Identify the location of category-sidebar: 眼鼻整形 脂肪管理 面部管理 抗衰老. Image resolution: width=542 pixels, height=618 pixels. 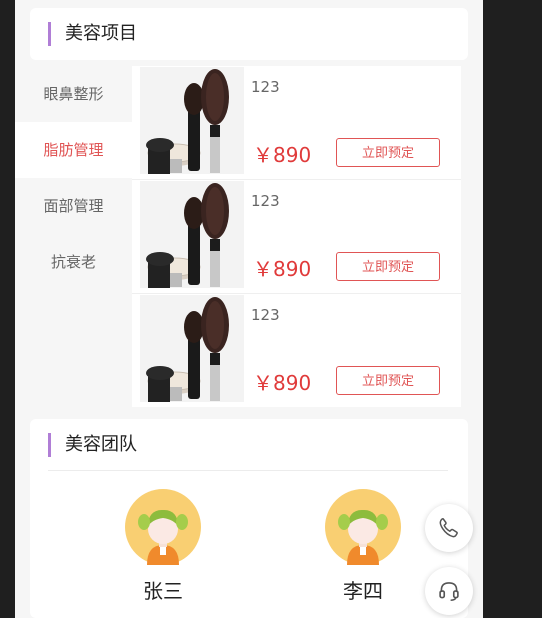
(73, 178).